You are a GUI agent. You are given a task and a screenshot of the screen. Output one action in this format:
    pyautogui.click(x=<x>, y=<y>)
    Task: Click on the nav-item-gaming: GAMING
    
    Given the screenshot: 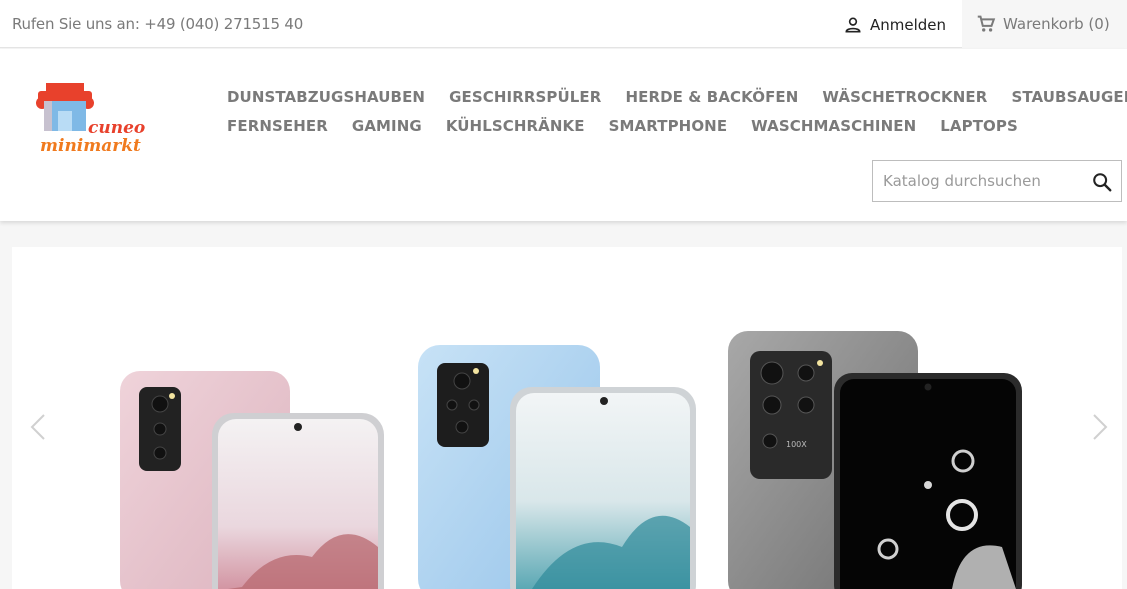 What is the action you would take?
    pyautogui.click(x=387, y=126)
    